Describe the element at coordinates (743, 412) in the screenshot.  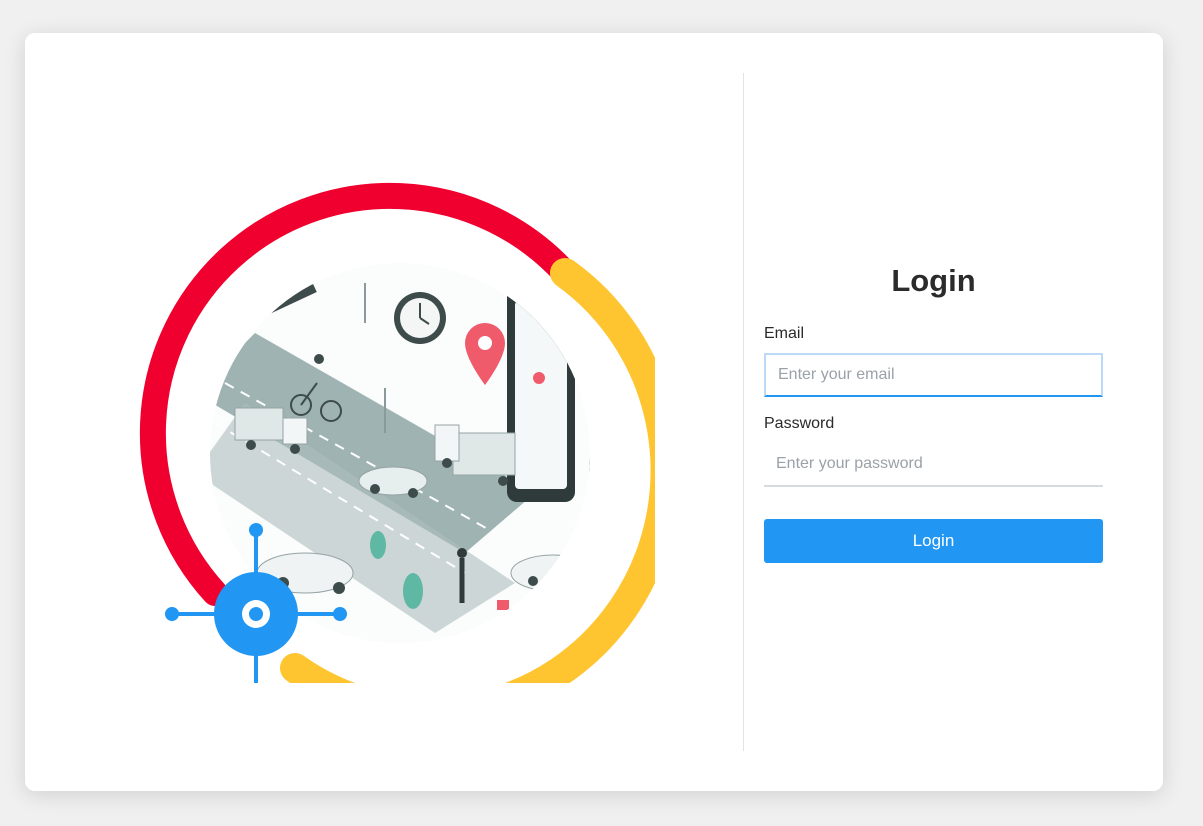
I see `vertical-divider` at that location.